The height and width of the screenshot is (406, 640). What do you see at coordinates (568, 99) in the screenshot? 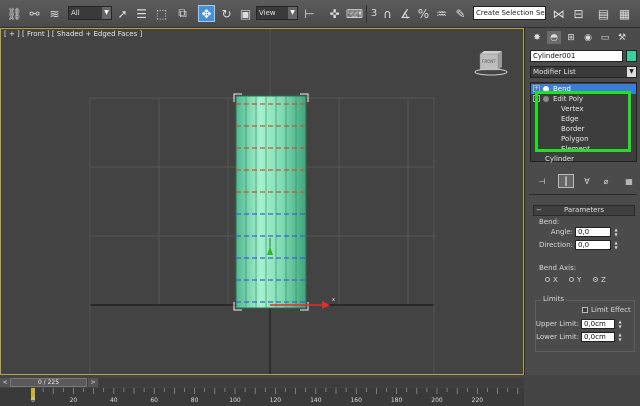
I see `stack-item-label: Edit Poly` at bounding box center [568, 99].